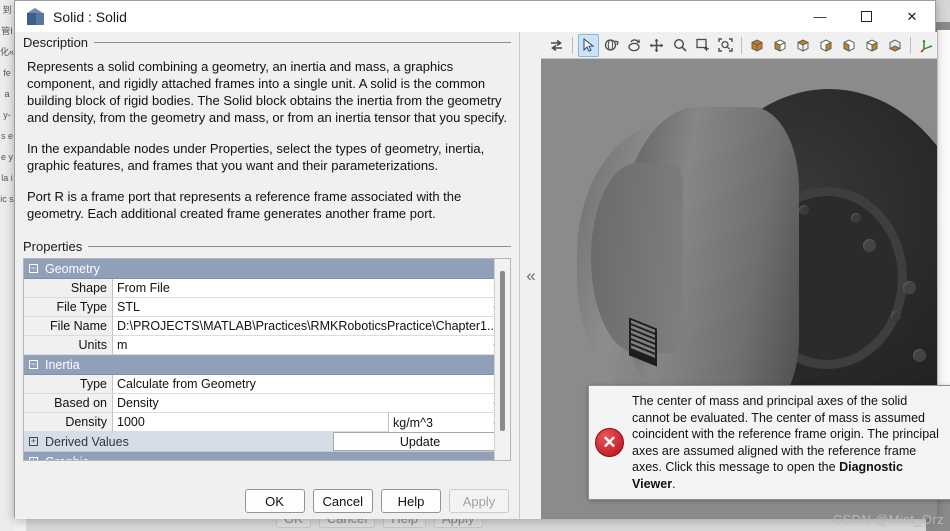 The height and width of the screenshot is (531, 950). Describe the element at coordinates (33, 268) in the screenshot. I see `collapse-geometry-icon: −` at that location.